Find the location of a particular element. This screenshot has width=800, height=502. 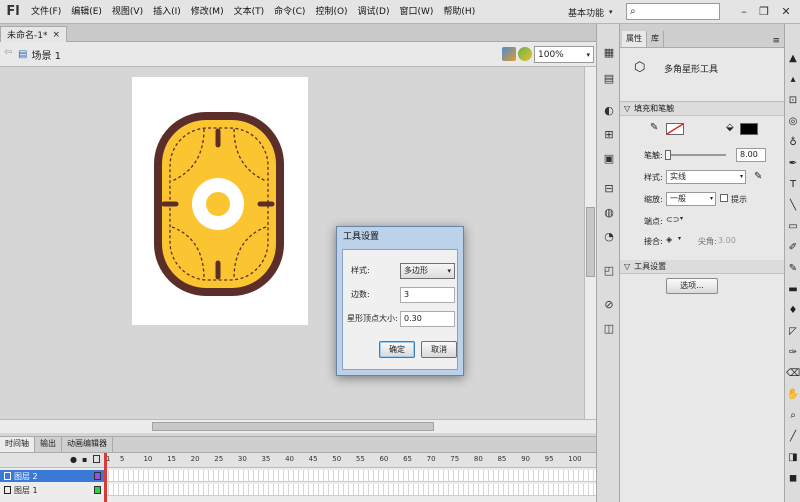

stroke-color-swatch is located at coordinates (675, 129).